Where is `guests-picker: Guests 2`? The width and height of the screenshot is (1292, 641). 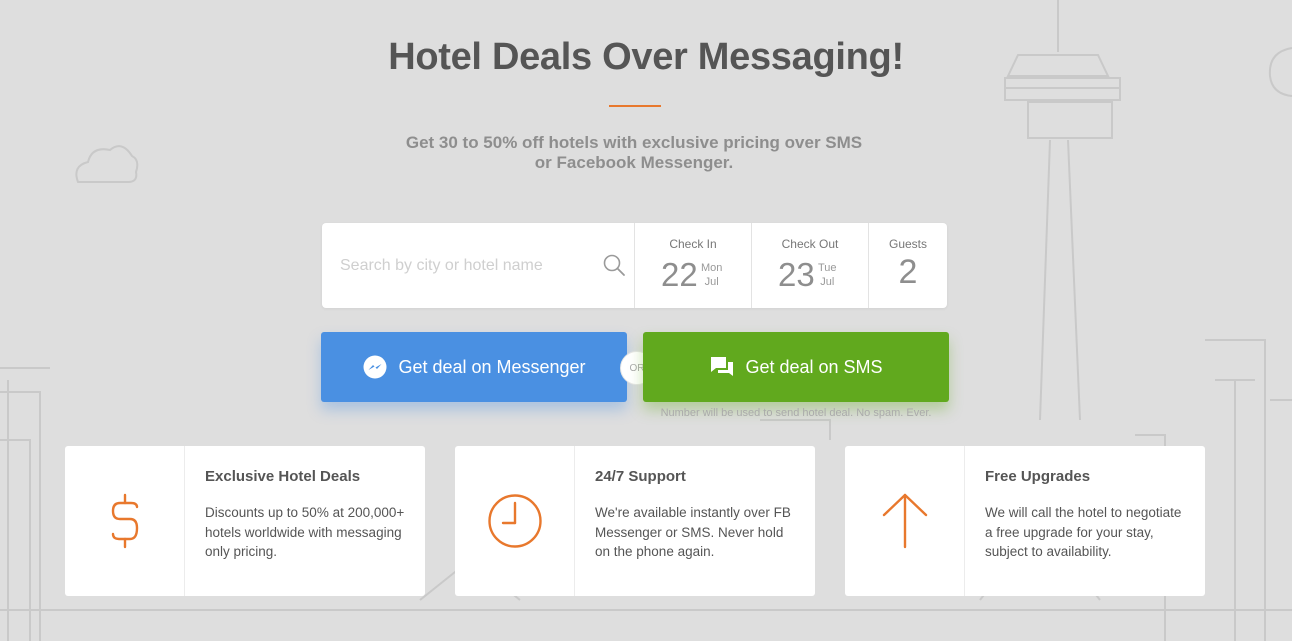 guests-picker: Guests 2 is located at coordinates (908, 265).